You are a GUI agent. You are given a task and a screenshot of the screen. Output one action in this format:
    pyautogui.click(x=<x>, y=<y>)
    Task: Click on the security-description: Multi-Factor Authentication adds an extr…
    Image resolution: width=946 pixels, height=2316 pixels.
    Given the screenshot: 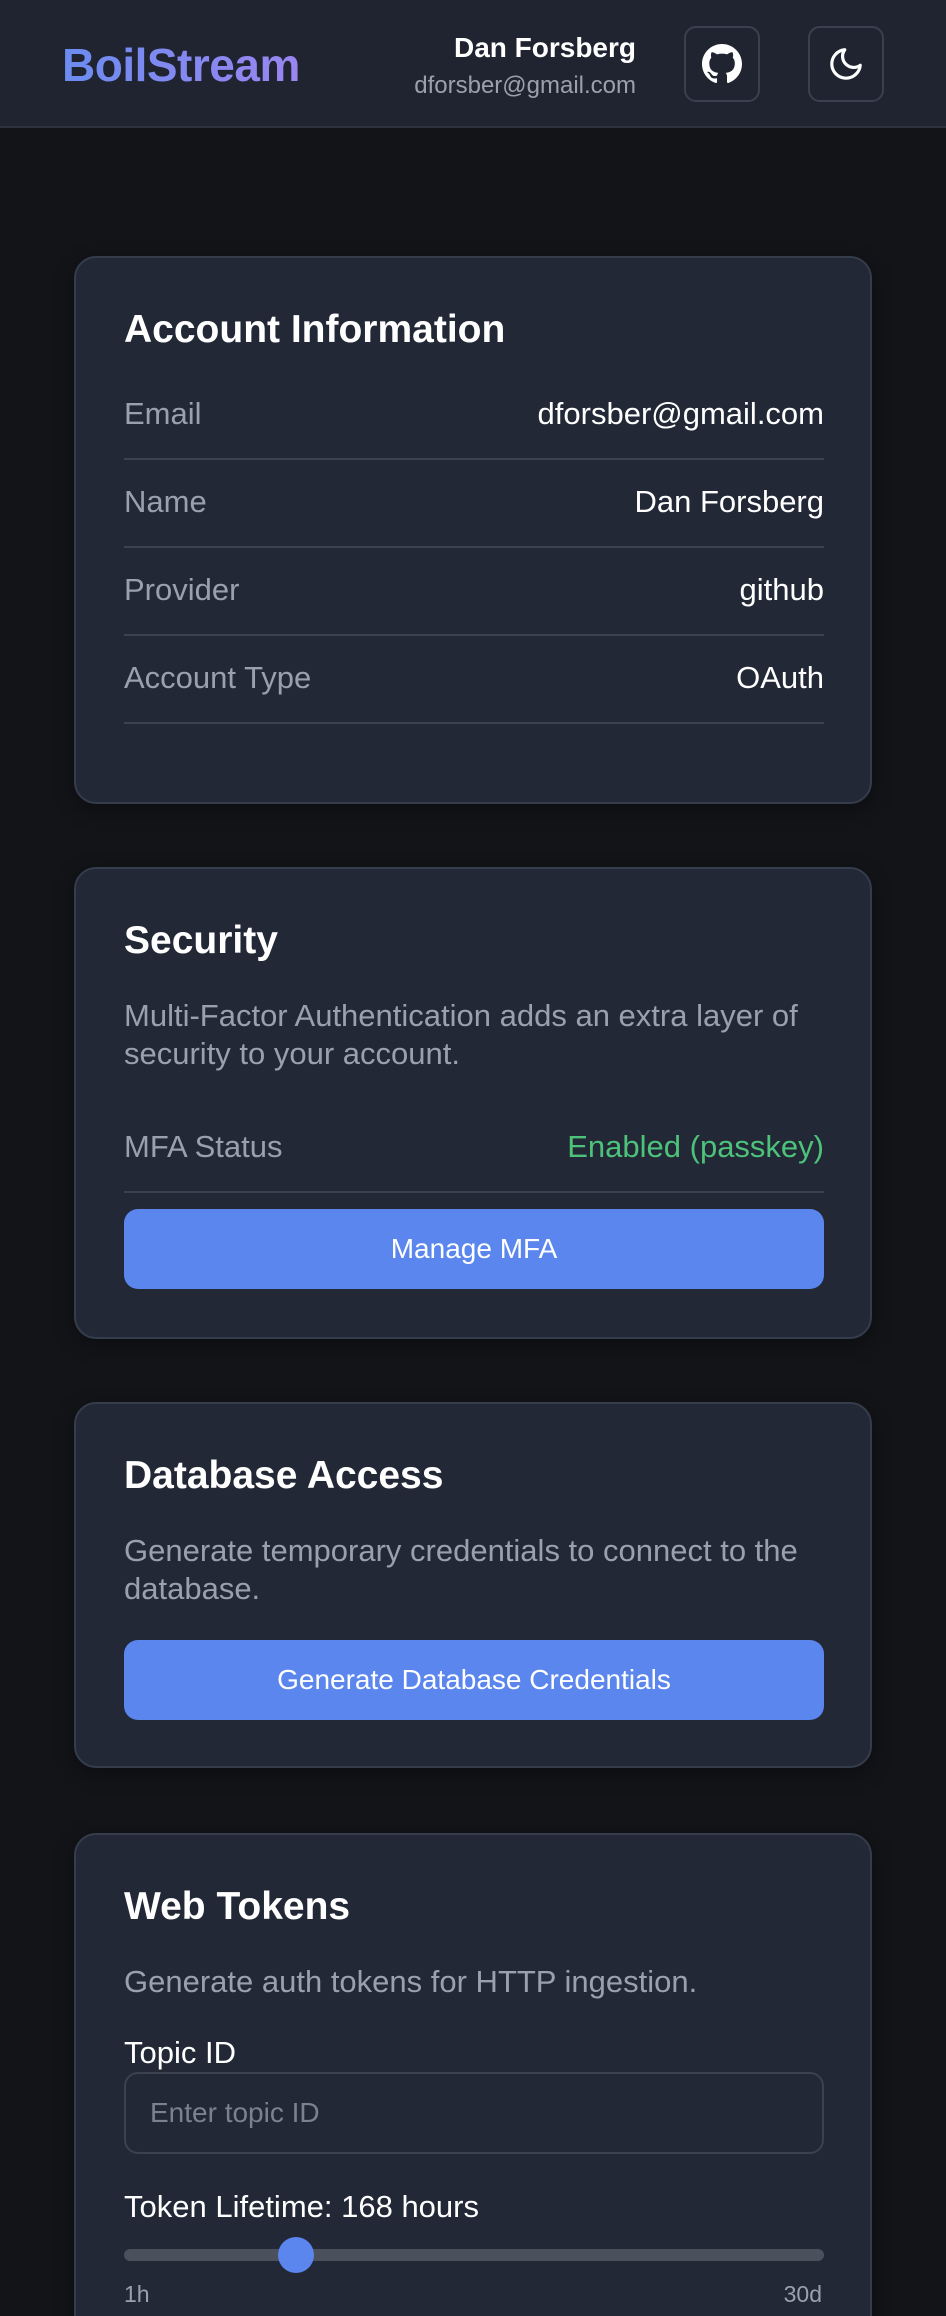 What is the action you would take?
    pyautogui.click(x=461, y=1034)
    